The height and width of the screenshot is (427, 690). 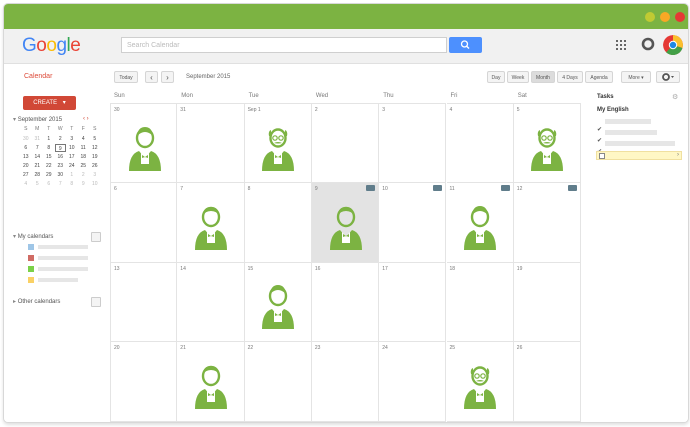 What do you see at coordinates (547, 302) in the screenshot?
I see `day-cell: 19` at bounding box center [547, 302].